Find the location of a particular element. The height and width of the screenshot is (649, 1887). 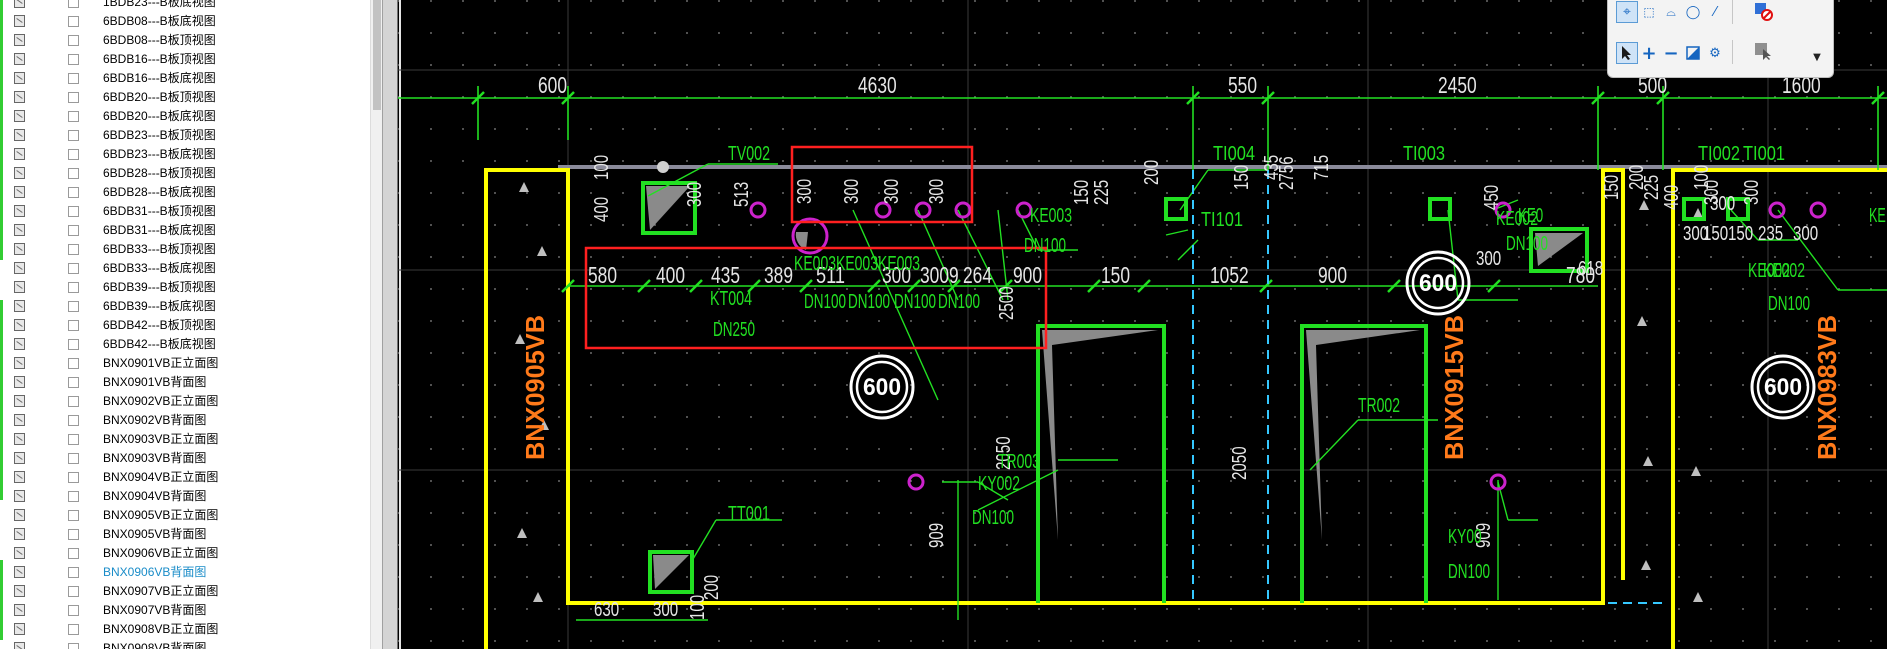

settings-select-icon: ⚙ is located at coordinates (1715, 53).